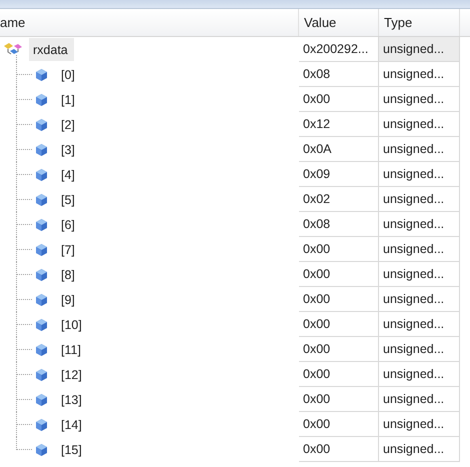 The width and height of the screenshot is (470, 467). Describe the element at coordinates (69, 249) in the screenshot. I see `element-name: [7]` at that location.